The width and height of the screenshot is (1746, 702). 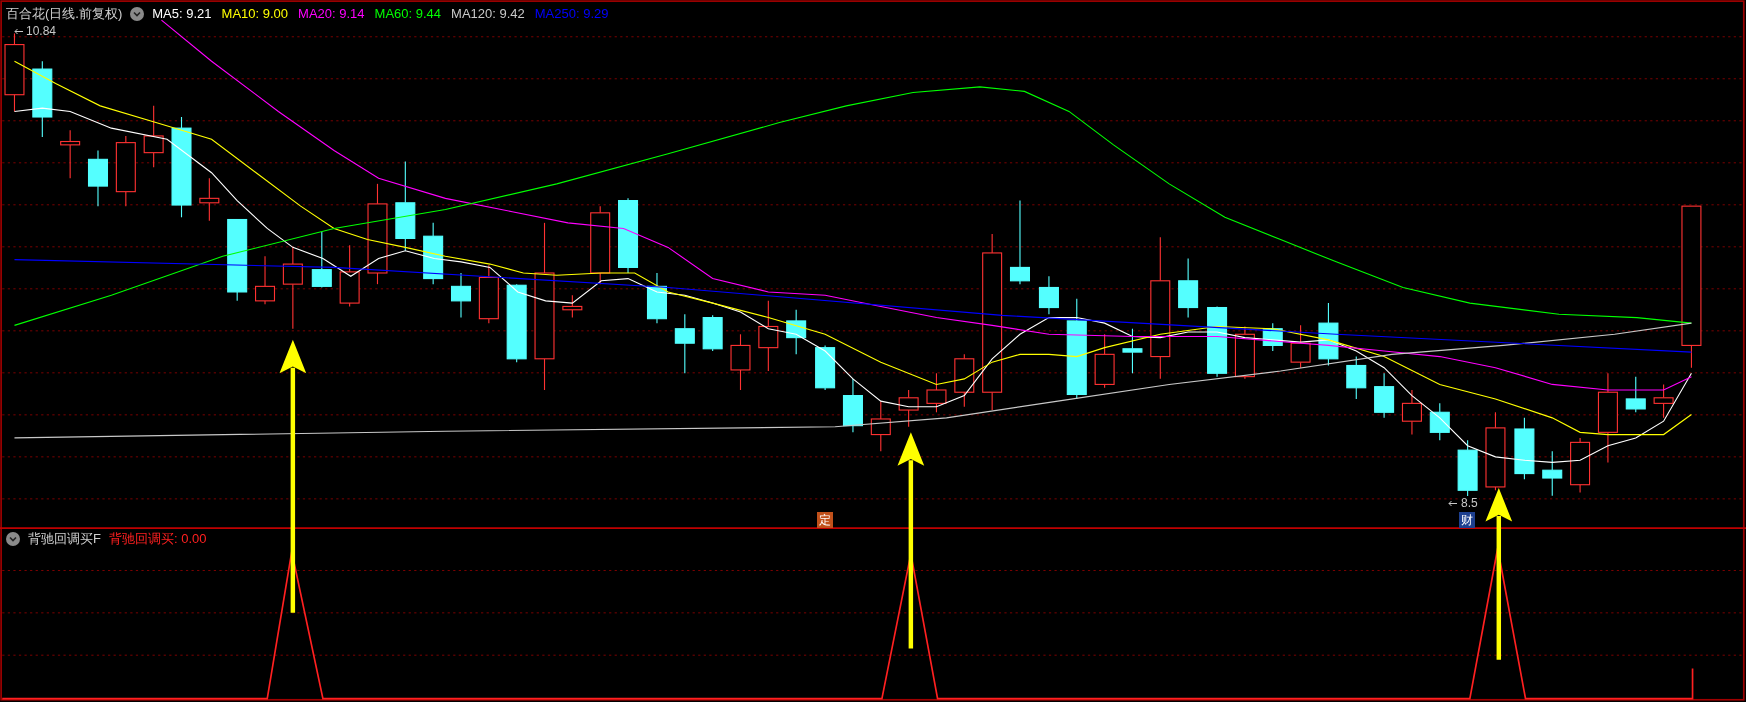 I want to click on chart-title: 百合花(日线.前复权), so click(x=64, y=14).